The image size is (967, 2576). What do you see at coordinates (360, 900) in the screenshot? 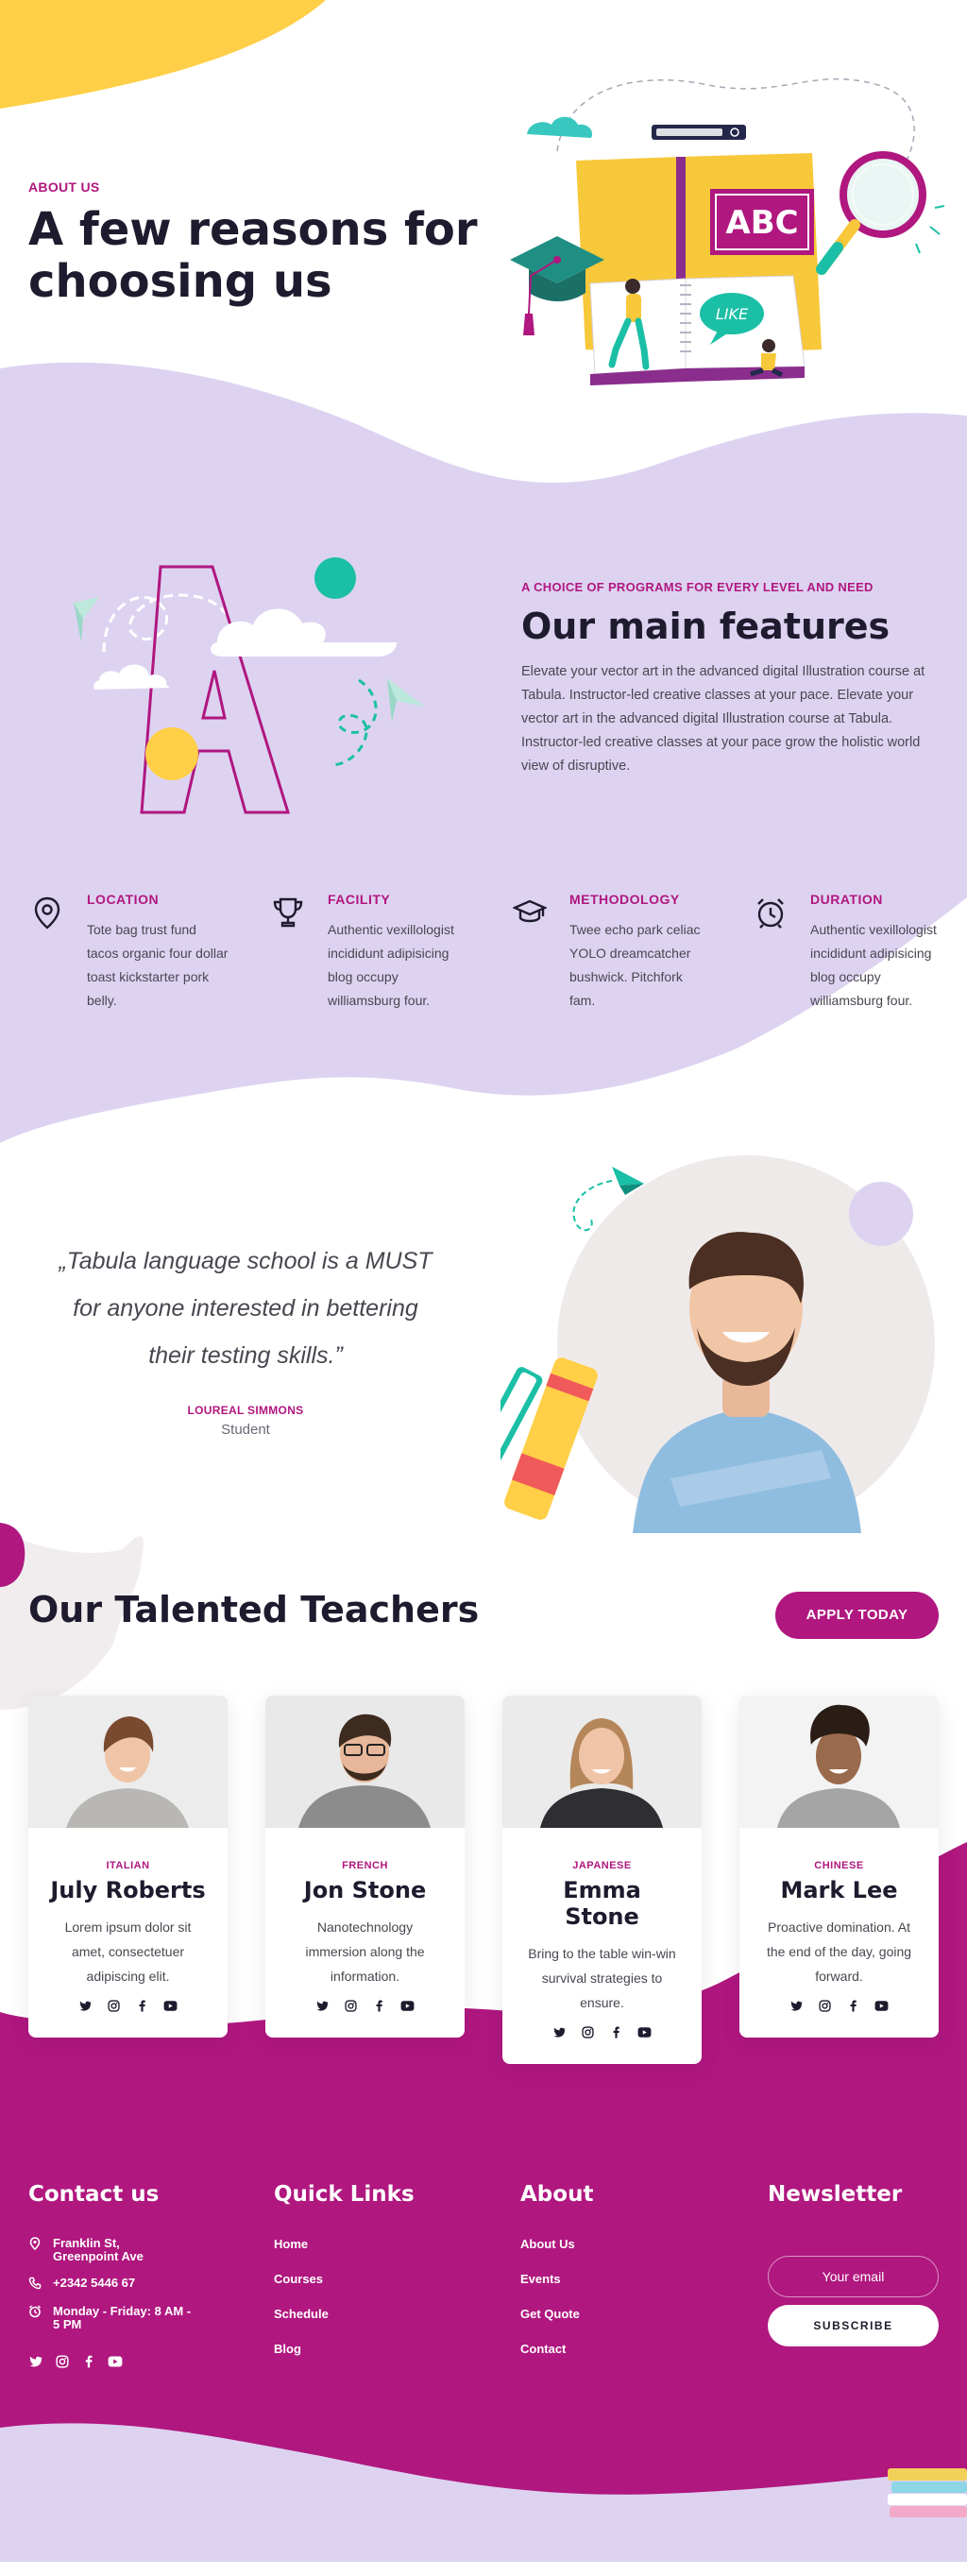
I see `feature-title: FACILITY` at bounding box center [360, 900].